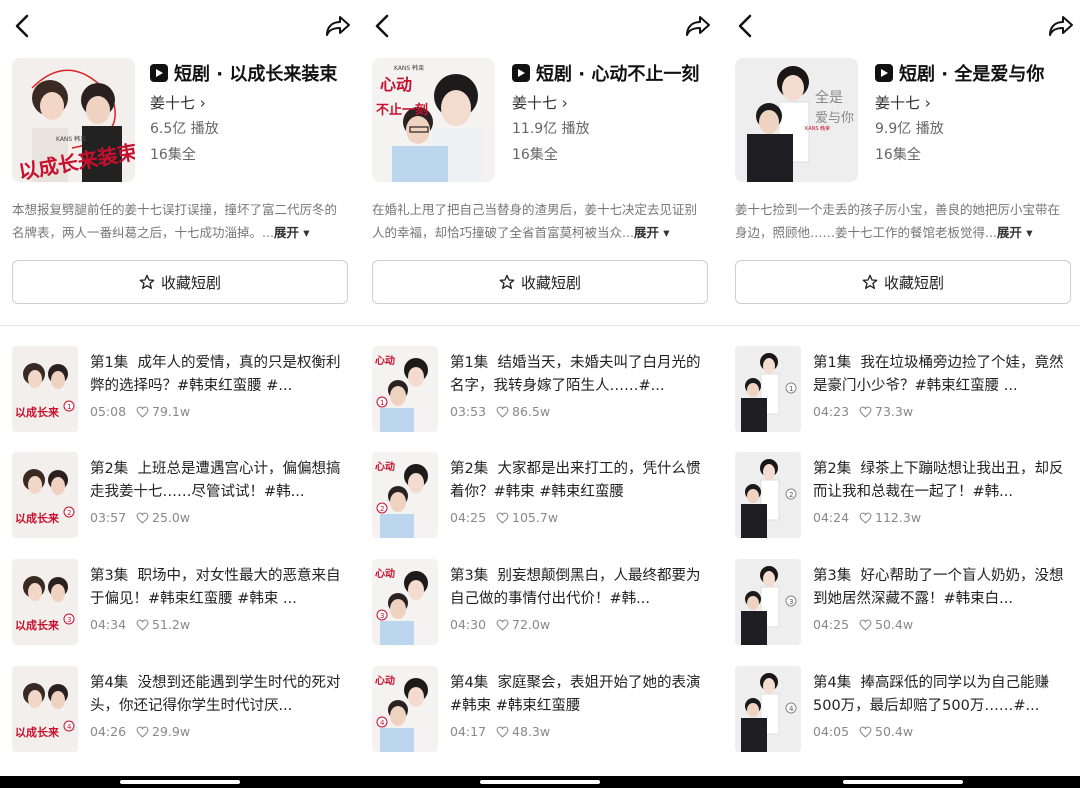 The height and width of the screenshot is (788, 1080). What do you see at coordinates (433, 120) in the screenshot?
I see `drama-cover: 心动 不止一刻 KANS 韩束` at bounding box center [433, 120].